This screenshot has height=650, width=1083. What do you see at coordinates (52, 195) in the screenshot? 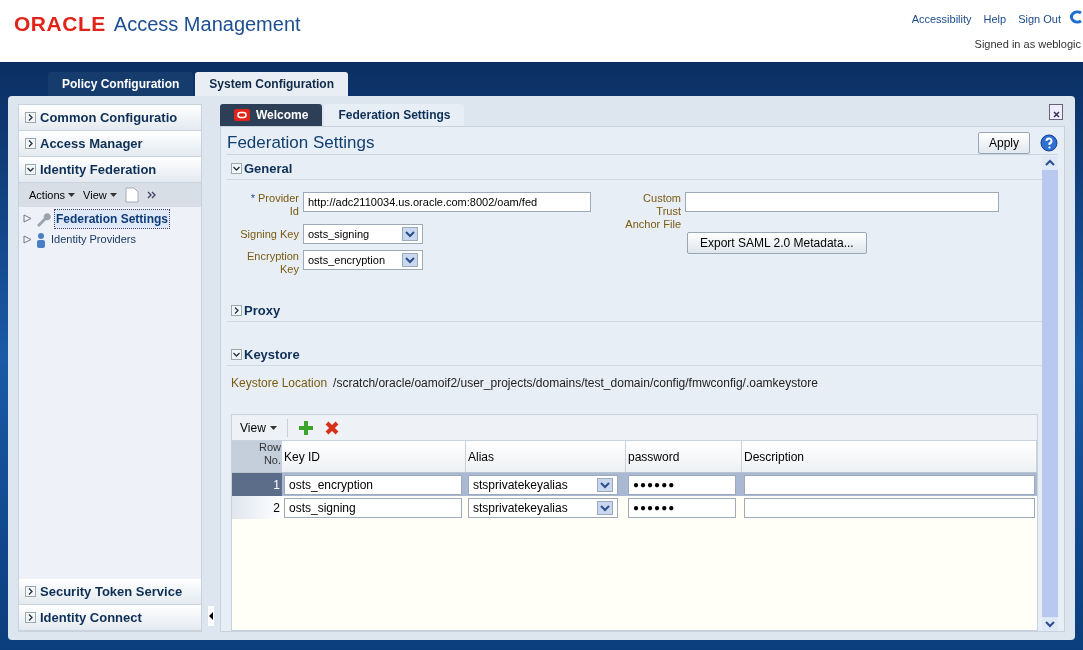
I see `toolbar-menu: Actions` at bounding box center [52, 195].